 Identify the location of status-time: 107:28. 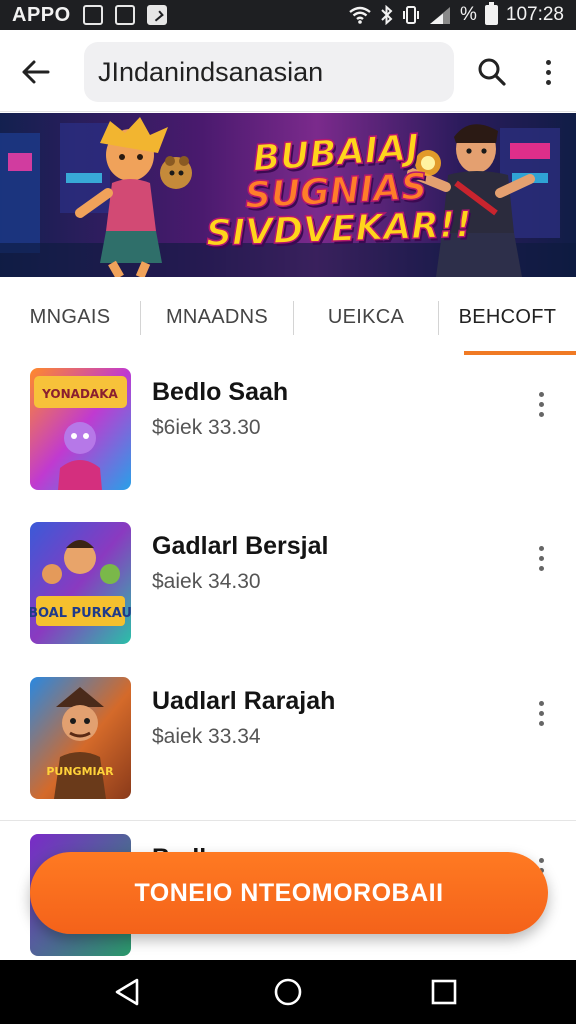
(534, 14).